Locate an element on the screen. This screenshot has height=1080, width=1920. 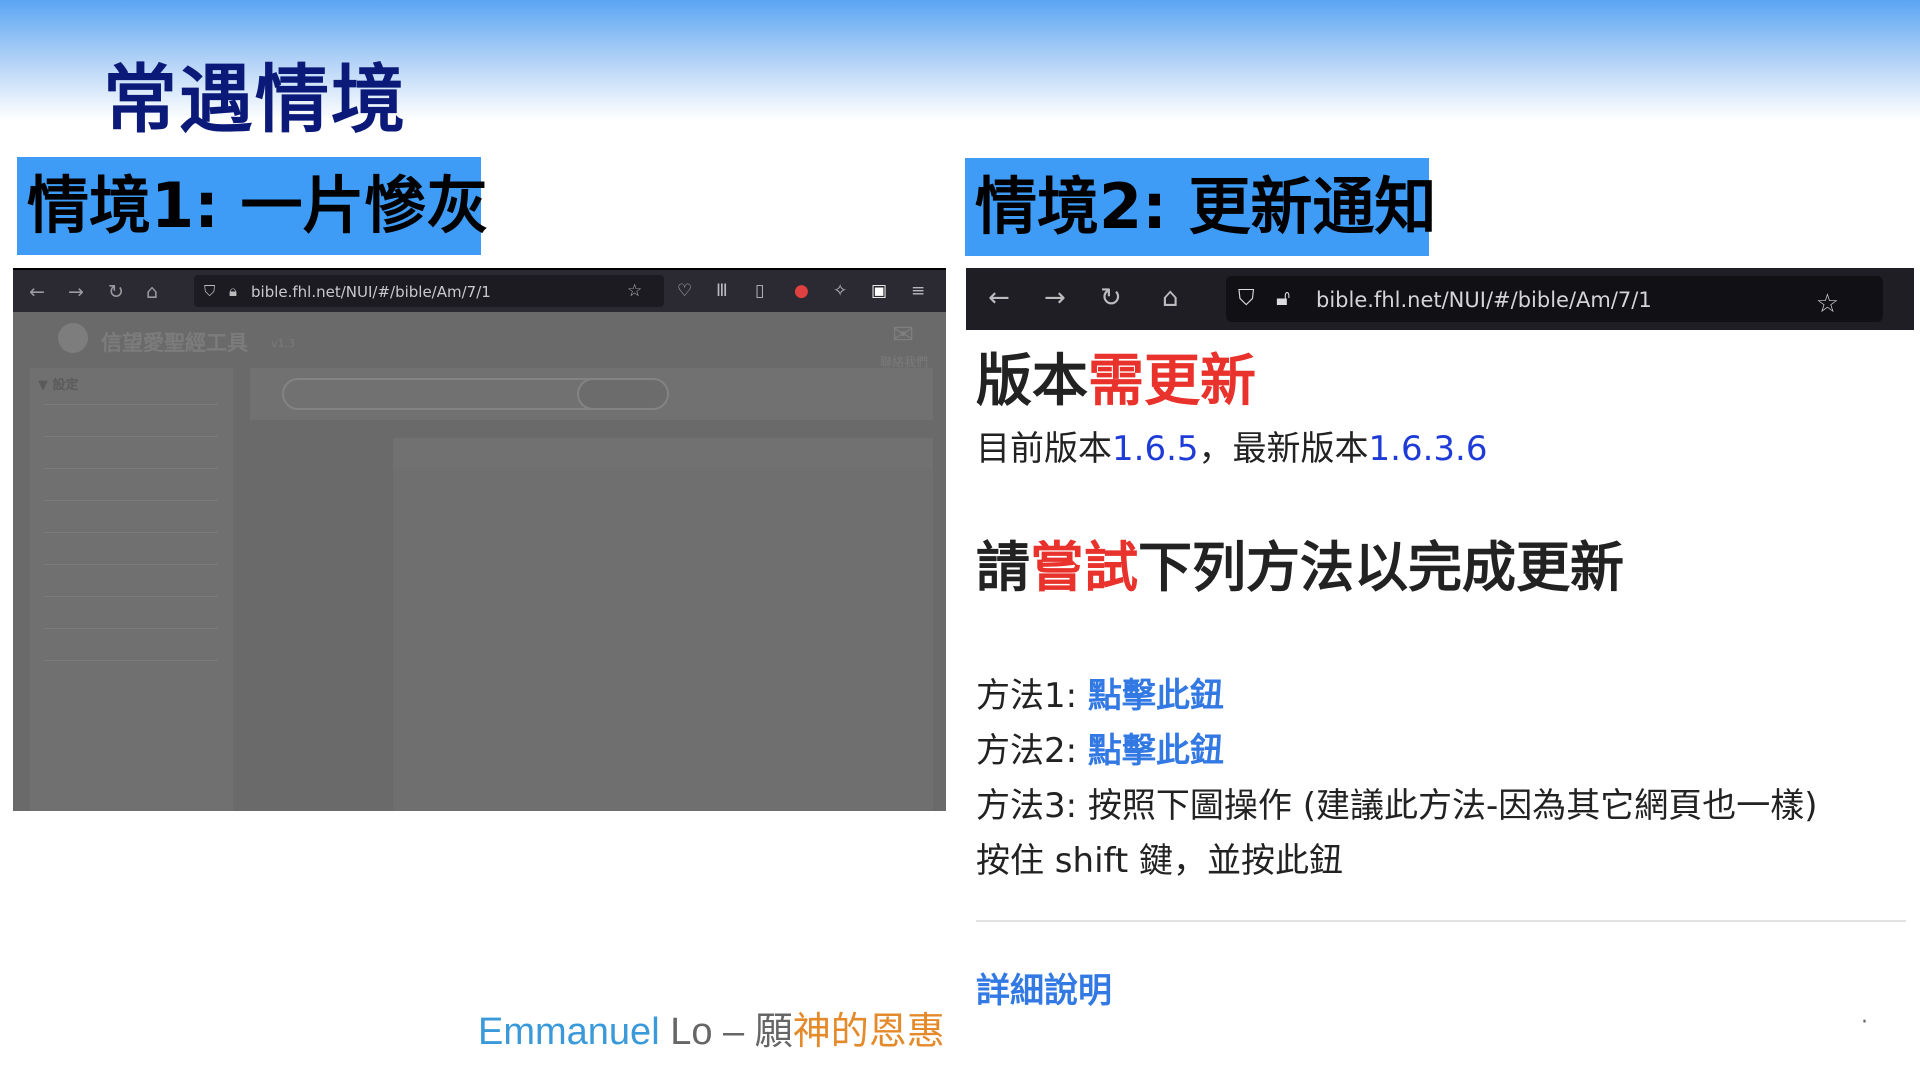
method-1: 方法1: 點擊此鈕 is located at coordinates (1100, 692).